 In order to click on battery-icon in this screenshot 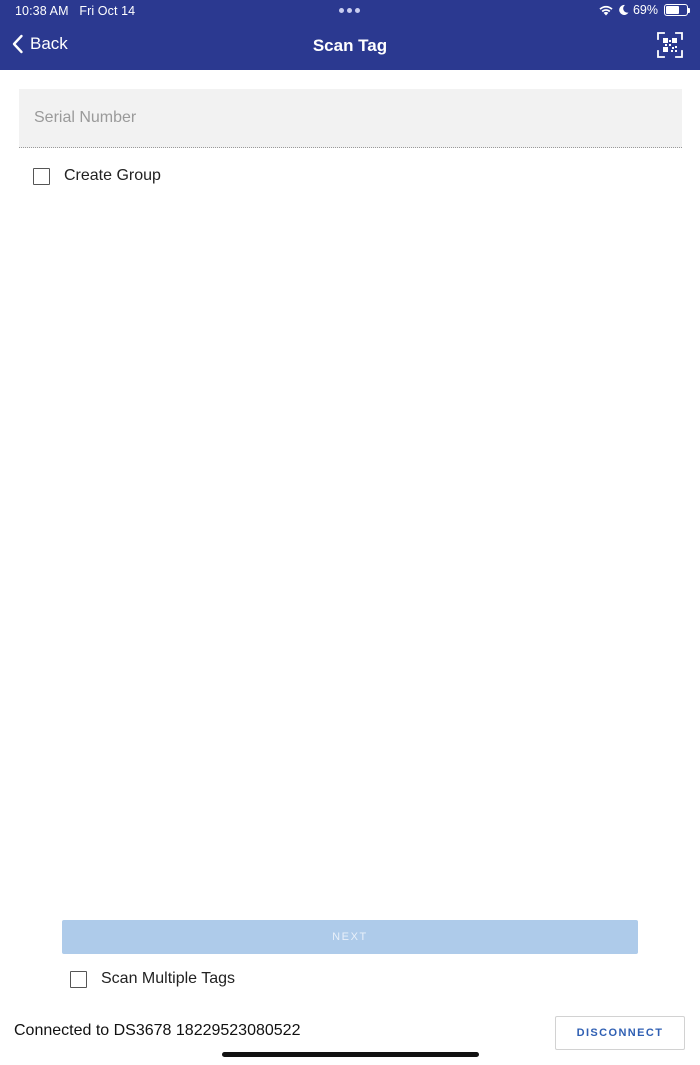, I will do `click(677, 10)`.